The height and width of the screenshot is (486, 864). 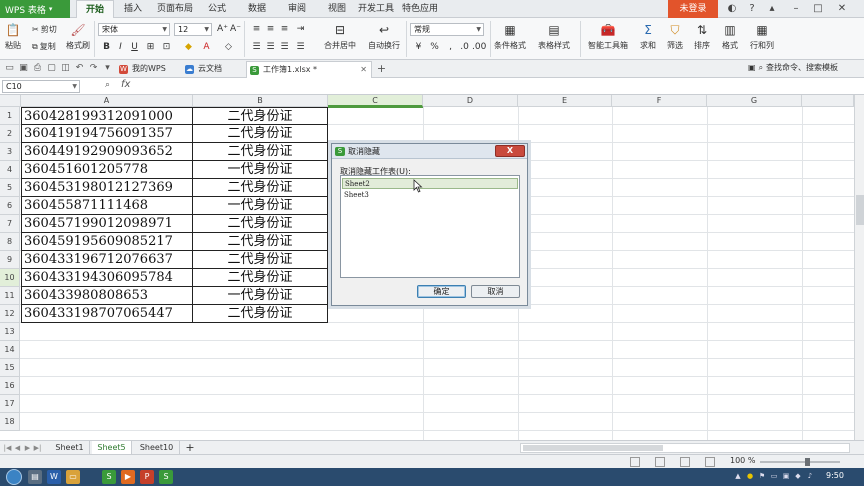 What do you see at coordinates (95, 9) in the screenshot?
I see `tab-home: 开始` at bounding box center [95, 9].